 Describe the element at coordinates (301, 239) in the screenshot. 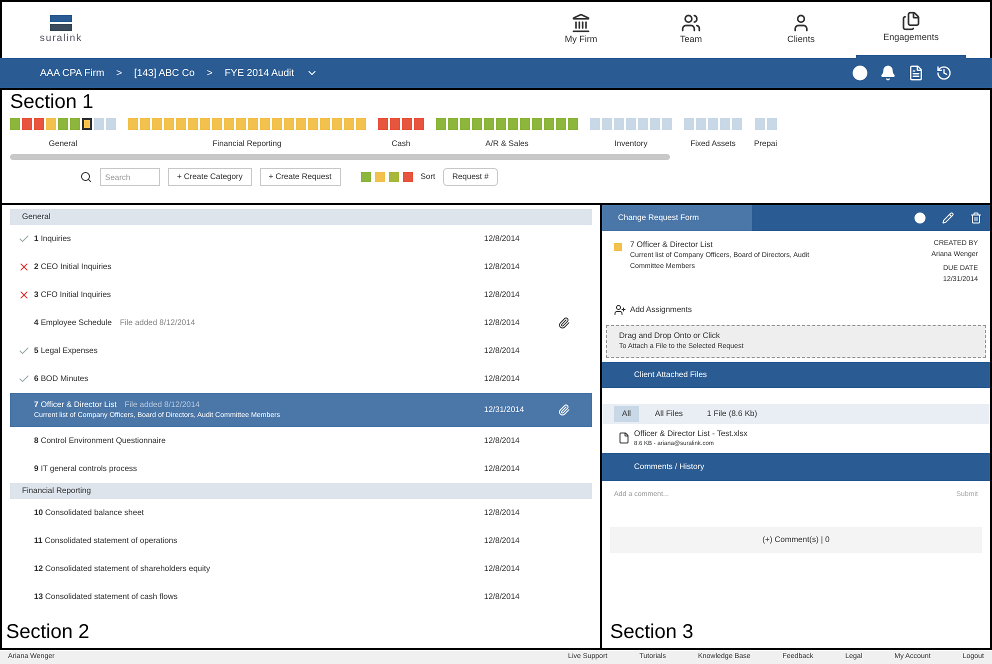

I see `request-row: 1 Inquiries 12/8/2014` at that location.